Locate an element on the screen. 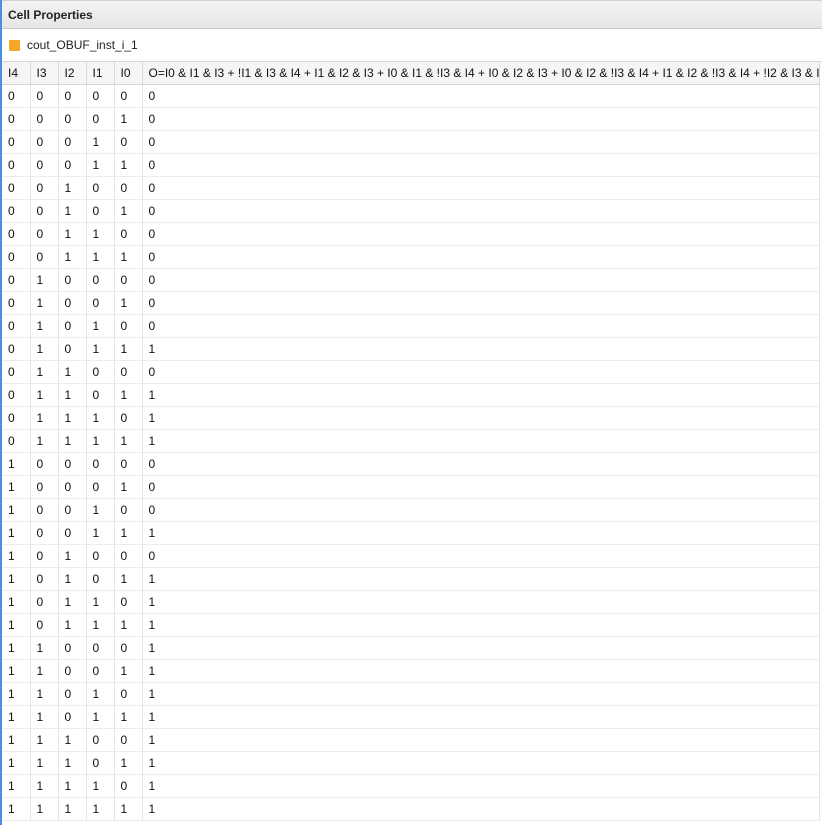 The height and width of the screenshot is (825, 822). table-row: 001010 is located at coordinates (411, 211).